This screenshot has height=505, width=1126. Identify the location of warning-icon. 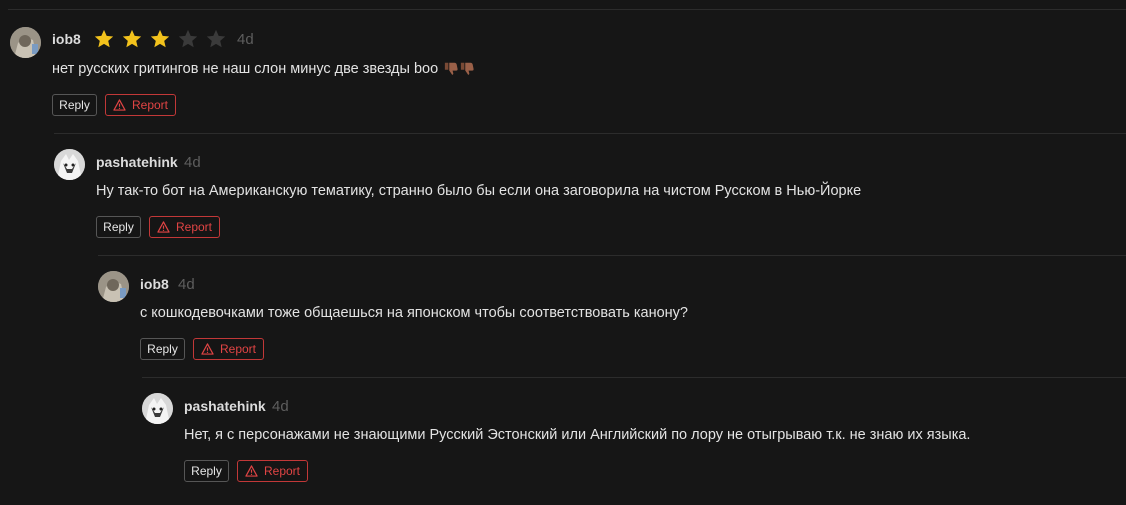
(251, 471).